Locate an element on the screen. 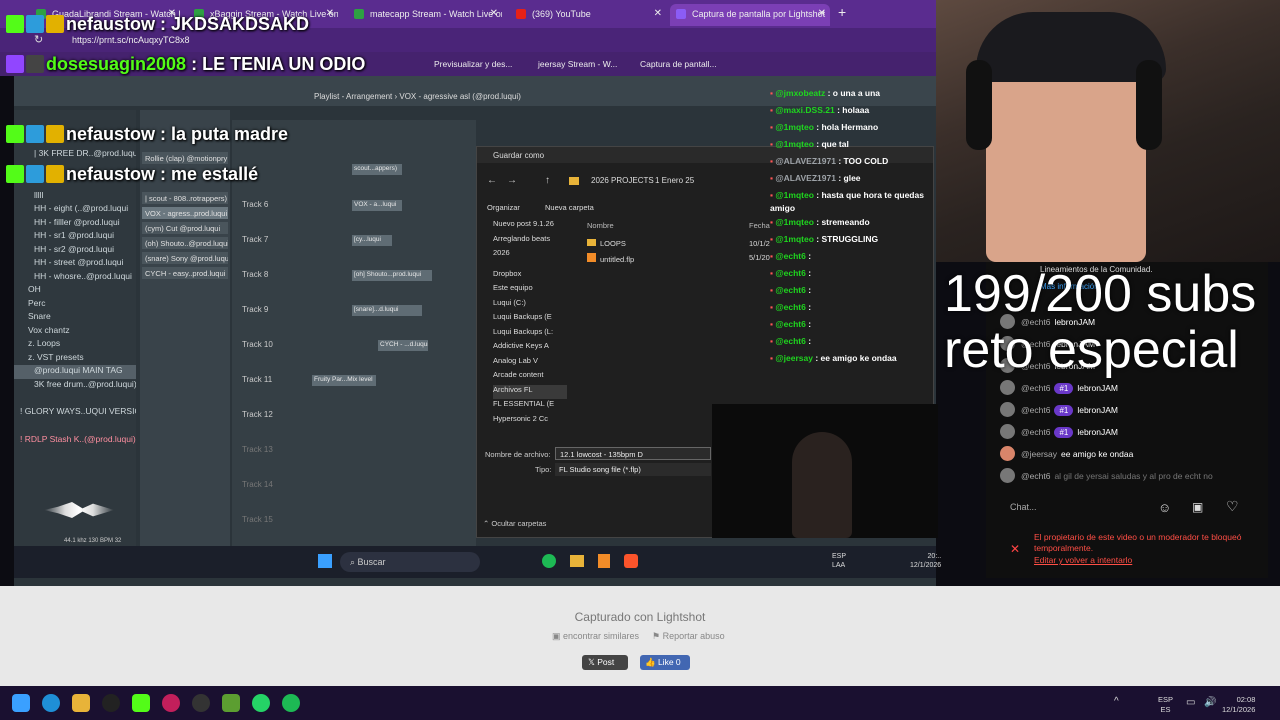 This screenshot has height=720, width=1280. kick-icon is located at coordinates (141, 703).